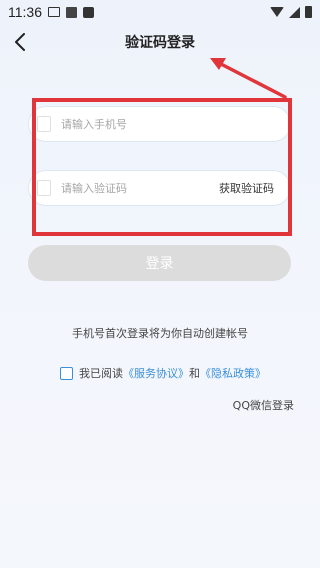 The width and height of the screenshot is (320, 568). I want to click on status-bar: 11:36, so click(160, 12).